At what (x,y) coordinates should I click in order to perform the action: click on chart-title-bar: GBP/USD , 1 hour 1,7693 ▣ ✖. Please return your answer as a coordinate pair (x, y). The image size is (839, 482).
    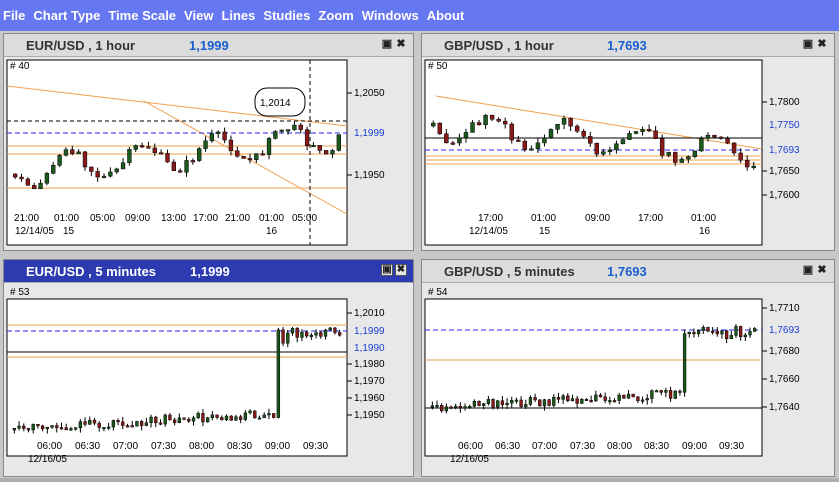
    Looking at the image, I should click on (628, 45).